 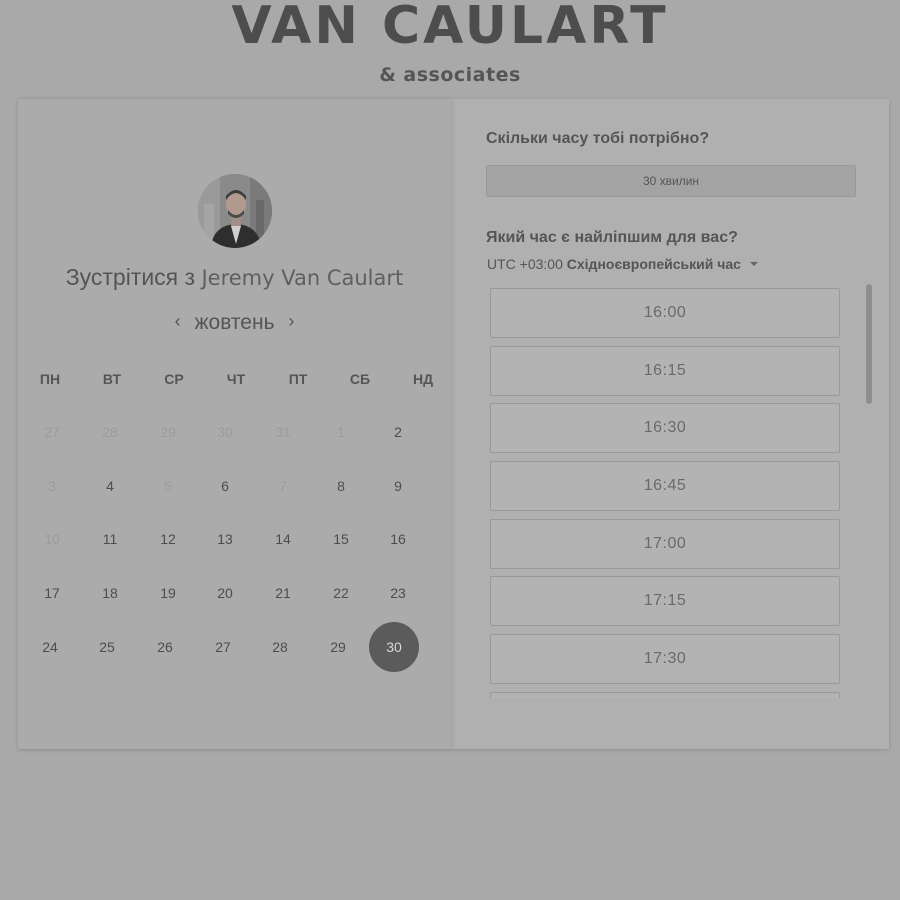 I want to click on meeting-title: Зустрітися з Jeremy Van Caulart, so click(x=234, y=277).